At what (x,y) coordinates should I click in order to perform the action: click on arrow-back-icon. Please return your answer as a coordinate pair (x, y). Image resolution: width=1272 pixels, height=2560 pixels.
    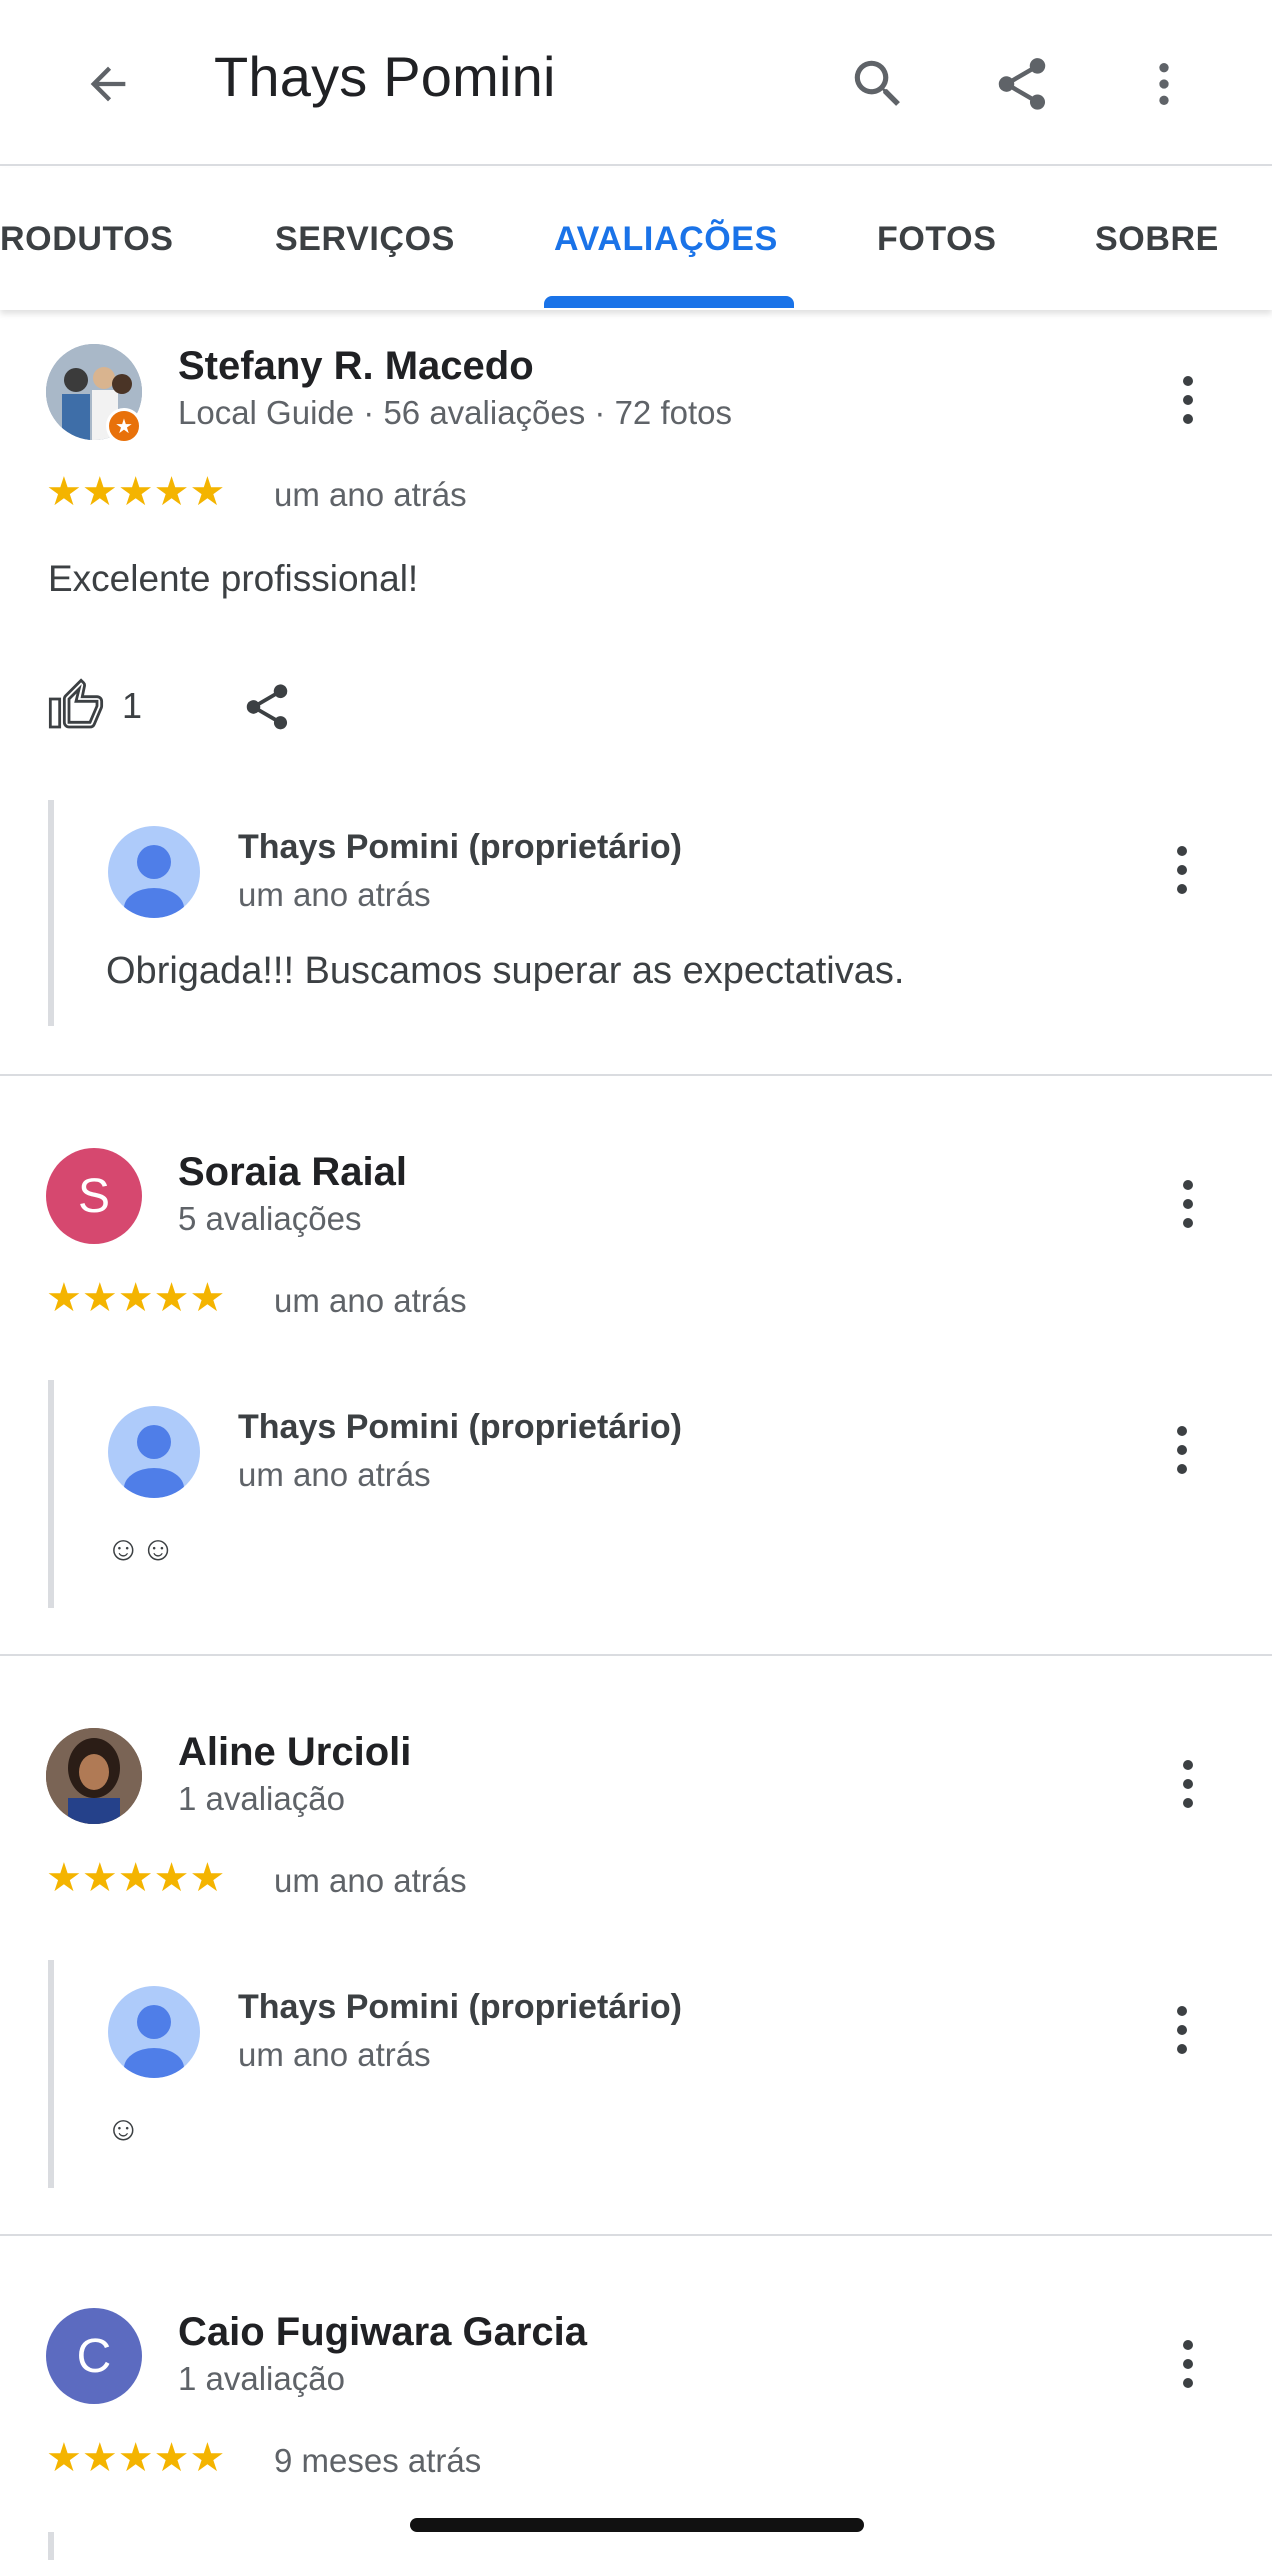
    Looking at the image, I should click on (108, 84).